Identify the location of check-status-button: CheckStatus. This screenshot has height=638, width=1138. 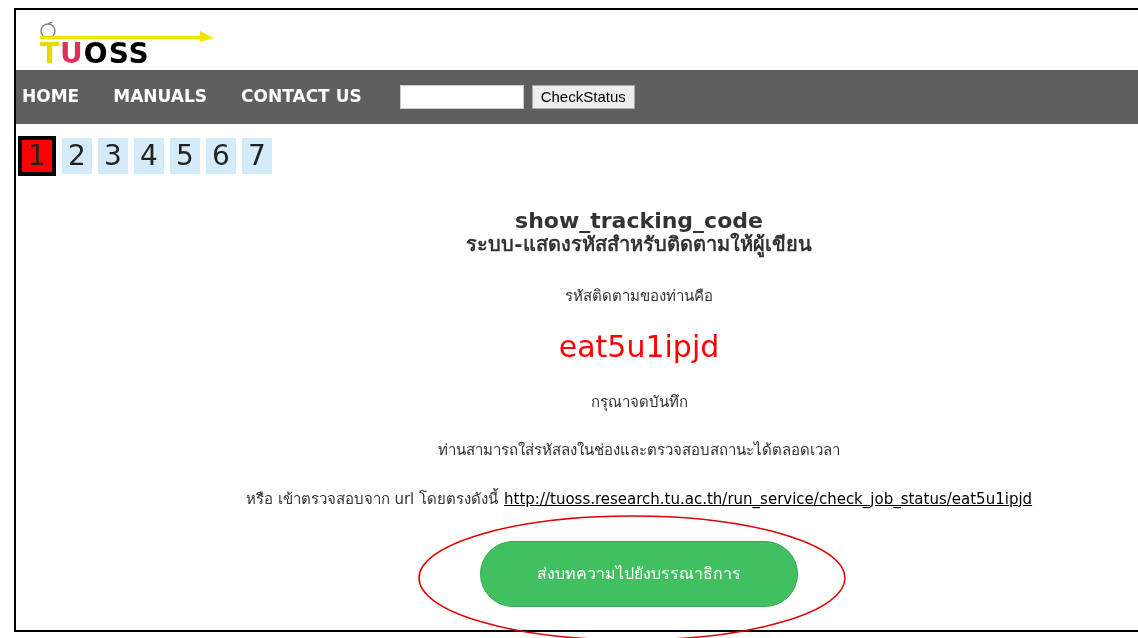
(583, 97).